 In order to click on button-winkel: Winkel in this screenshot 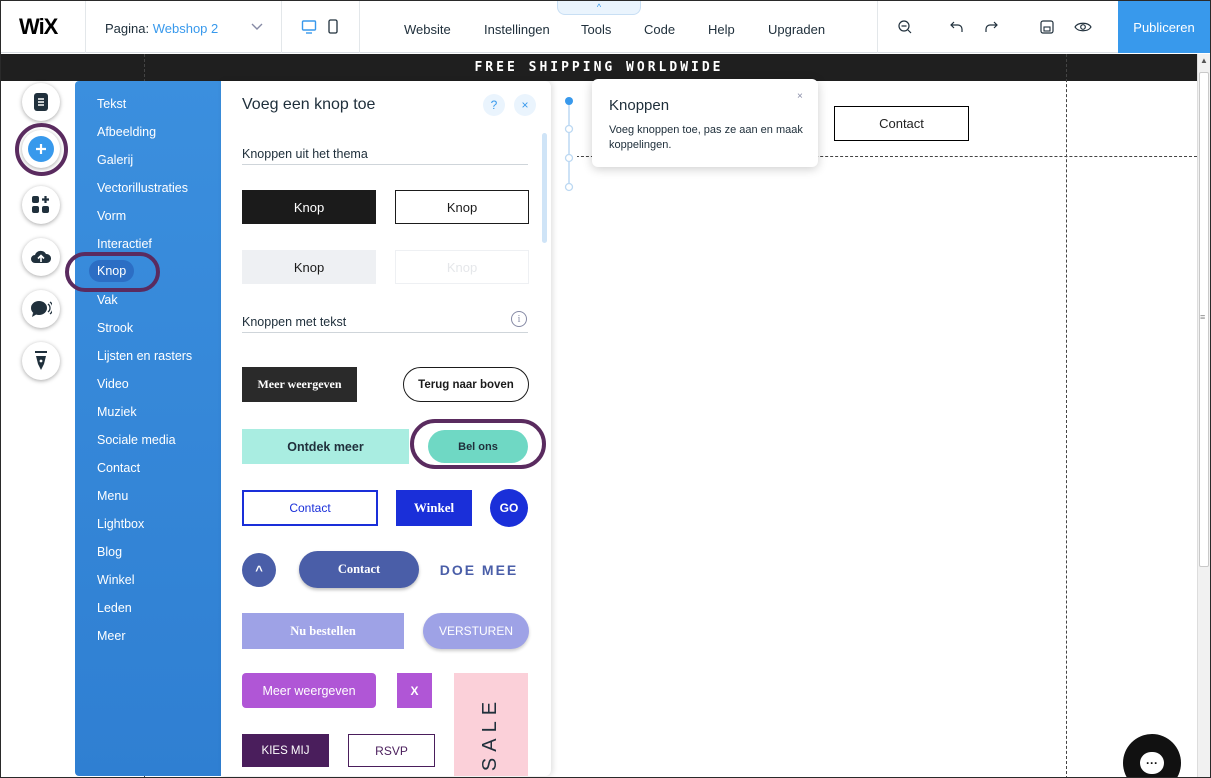, I will do `click(434, 508)`.